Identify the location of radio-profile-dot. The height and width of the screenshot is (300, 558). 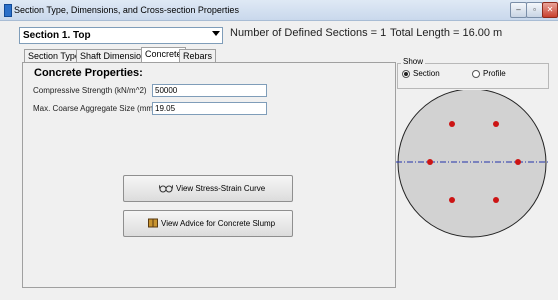
(476, 73).